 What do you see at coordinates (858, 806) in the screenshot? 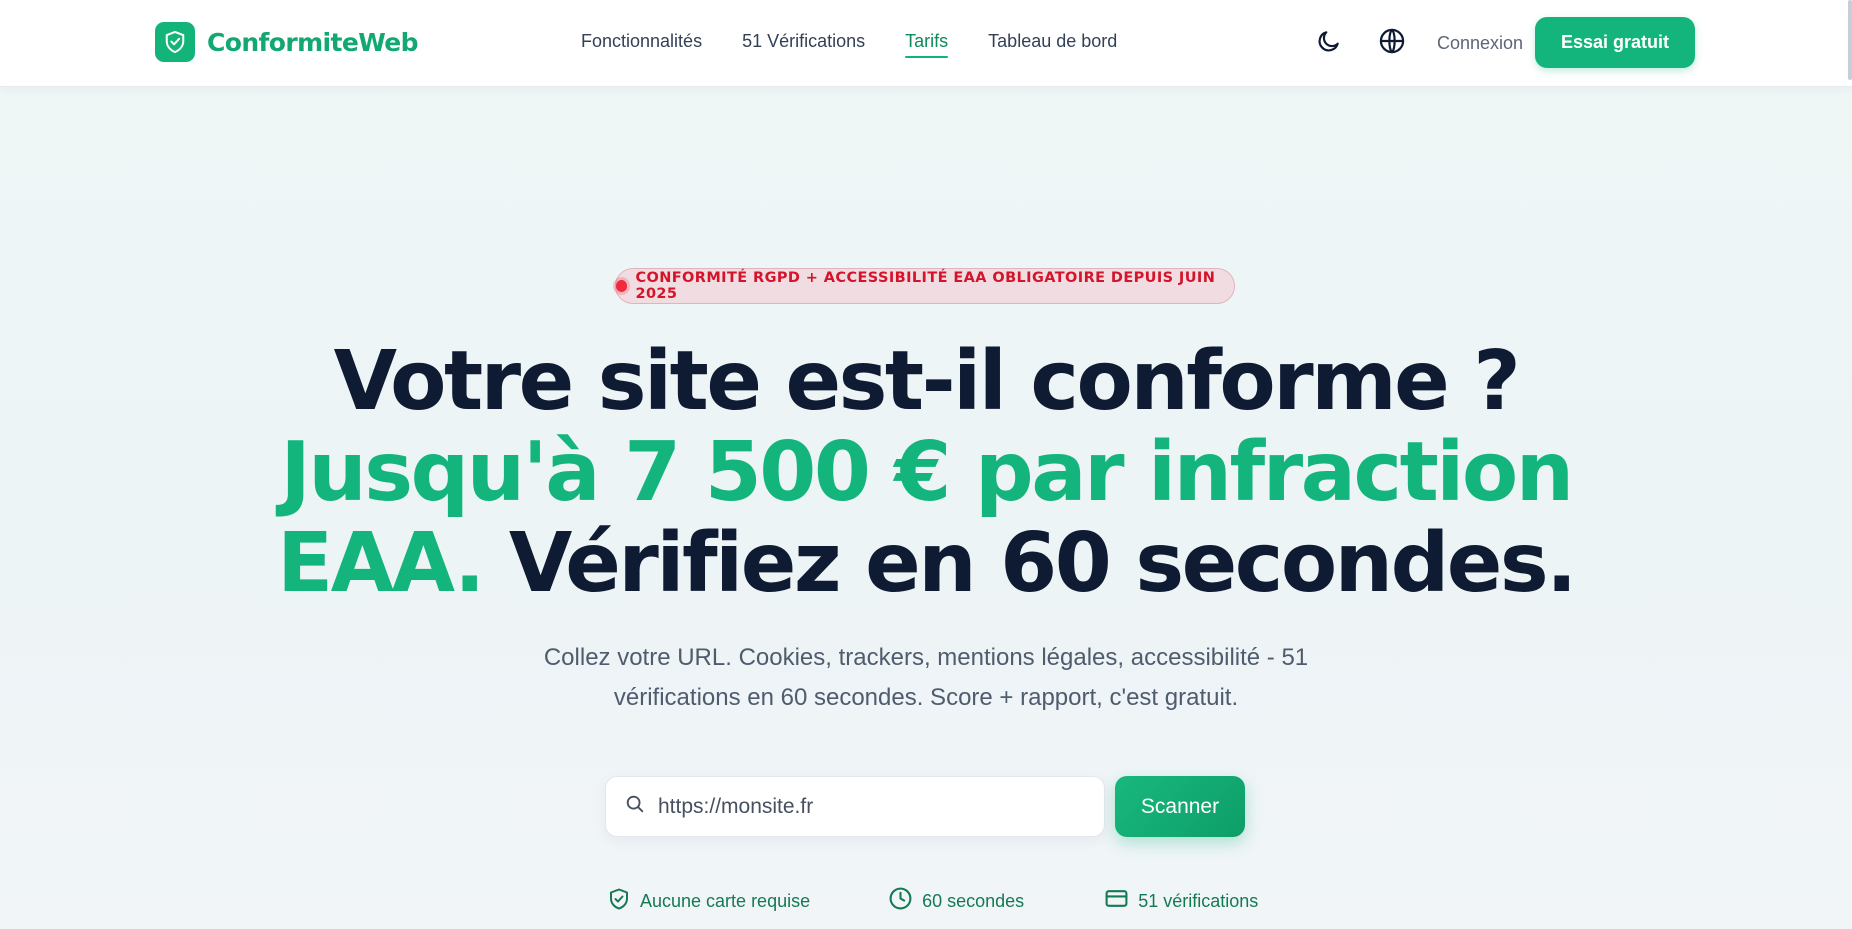
I see `url-input` at bounding box center [858, 806].